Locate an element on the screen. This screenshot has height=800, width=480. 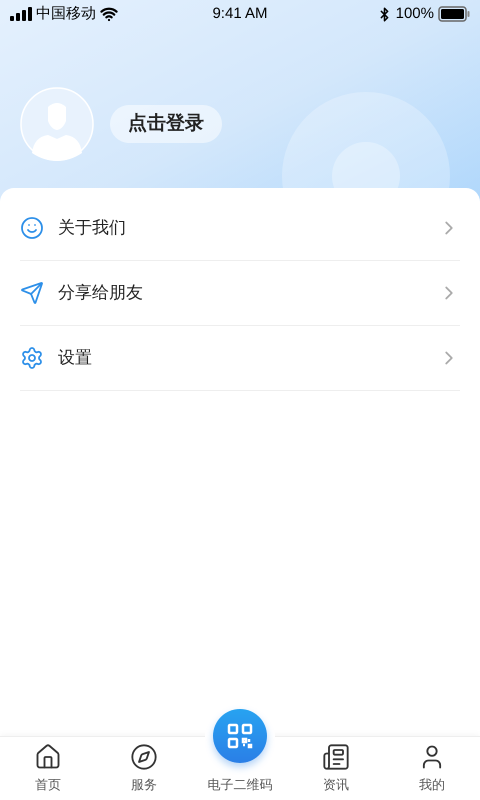
home-icon is located at coordinates (48, 756).